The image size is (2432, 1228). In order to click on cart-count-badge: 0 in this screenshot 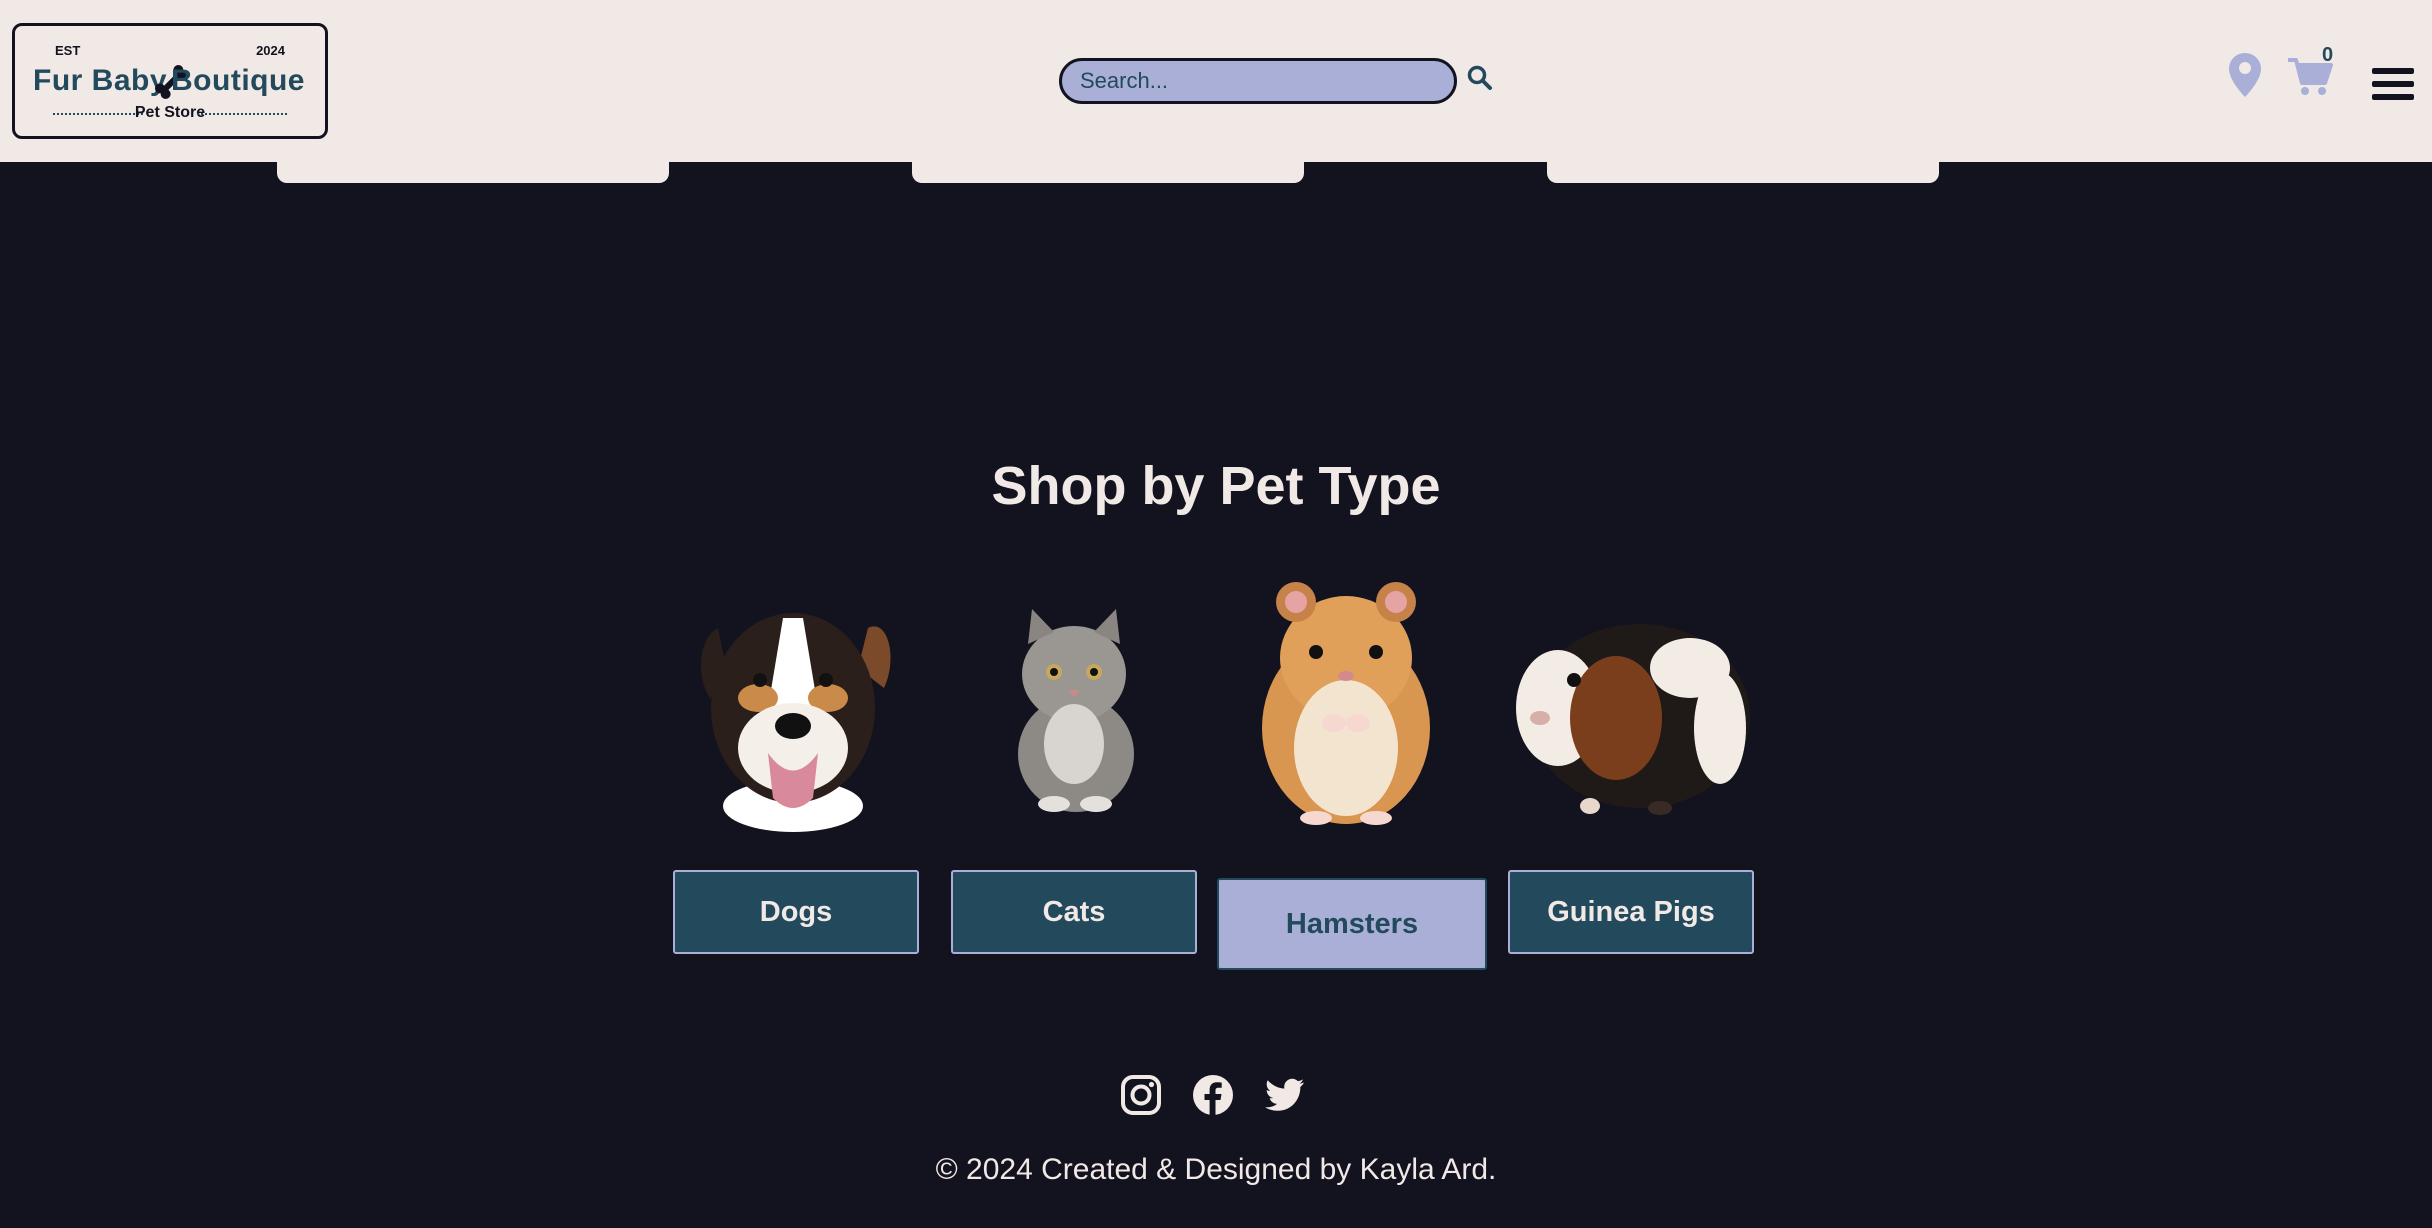, I will do `click(2328, 55)`.